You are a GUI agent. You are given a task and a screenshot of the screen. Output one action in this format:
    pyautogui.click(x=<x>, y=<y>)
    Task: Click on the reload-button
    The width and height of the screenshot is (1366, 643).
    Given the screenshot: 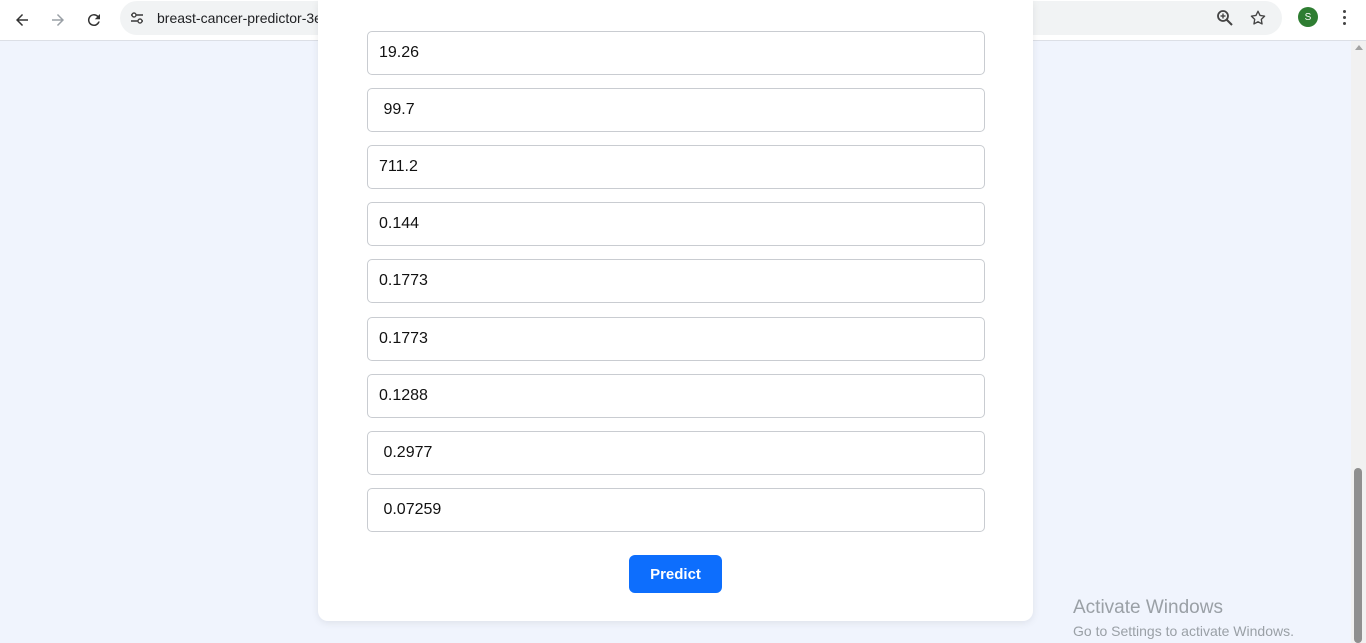 What is the action you would take?
    pyautogui.click(x=94, y=20)
    